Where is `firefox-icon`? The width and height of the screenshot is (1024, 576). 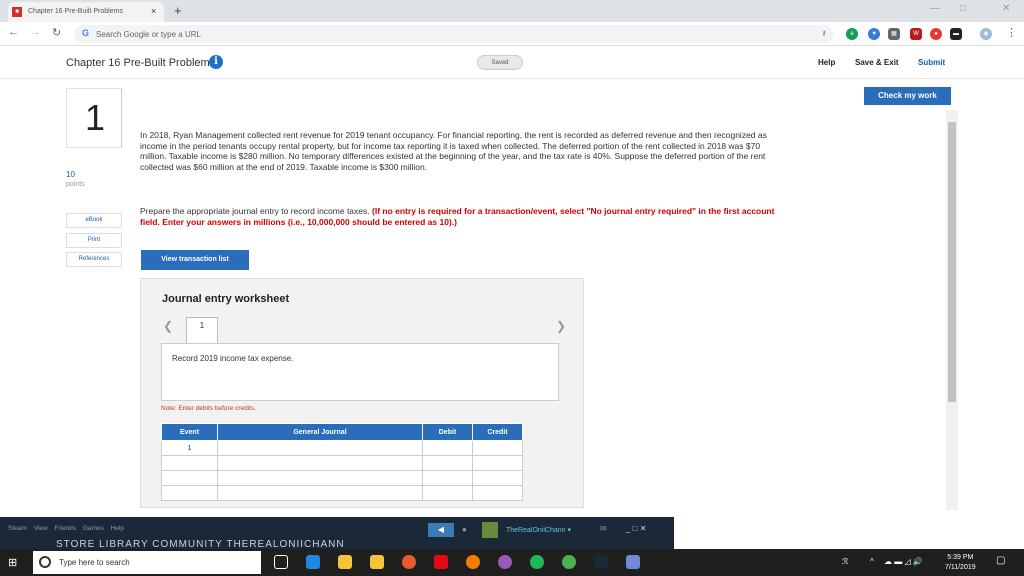
firefox-icon is located at coordinates (409, 562).